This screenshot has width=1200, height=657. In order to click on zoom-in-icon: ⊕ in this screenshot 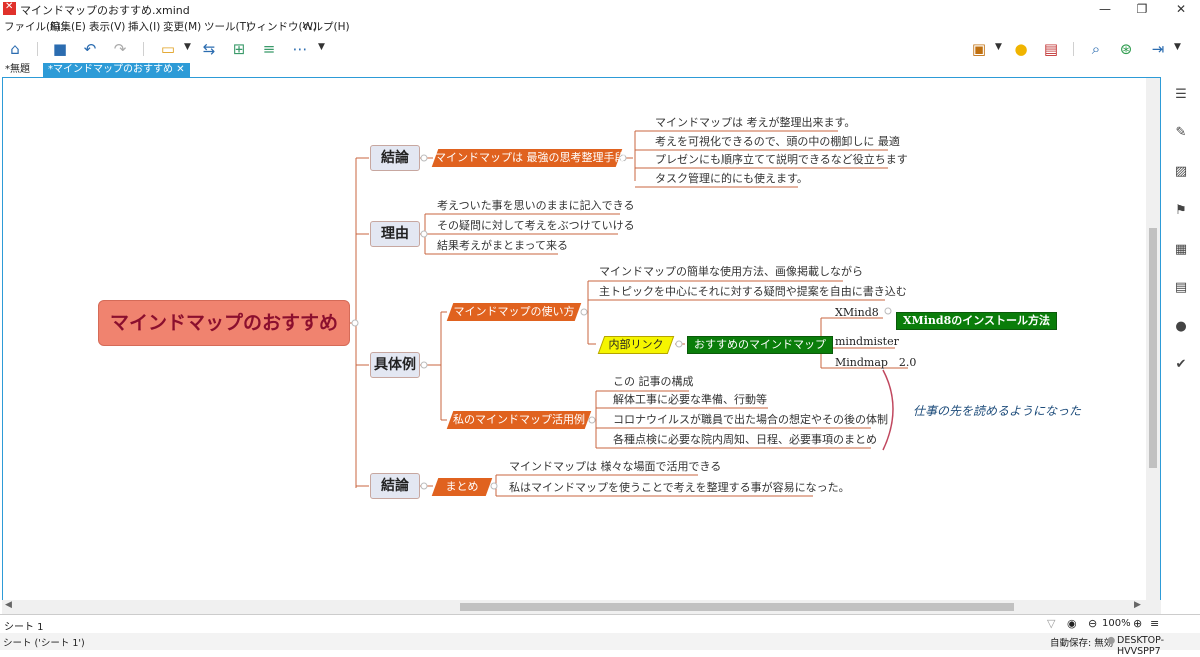, I will do `click(1137, 623)`.